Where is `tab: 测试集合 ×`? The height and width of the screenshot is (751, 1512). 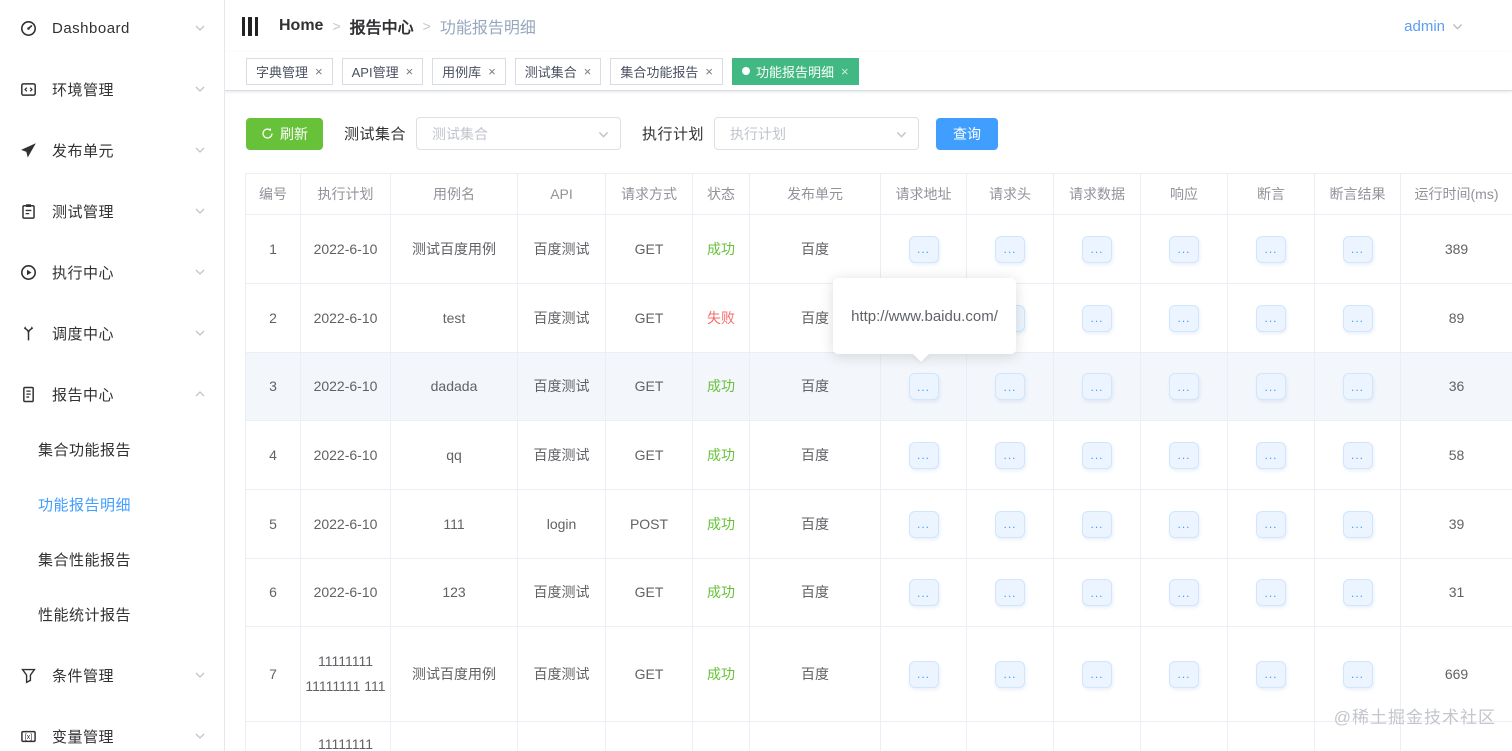 tab: 测试集合 × is located at coordinates (558, 71).